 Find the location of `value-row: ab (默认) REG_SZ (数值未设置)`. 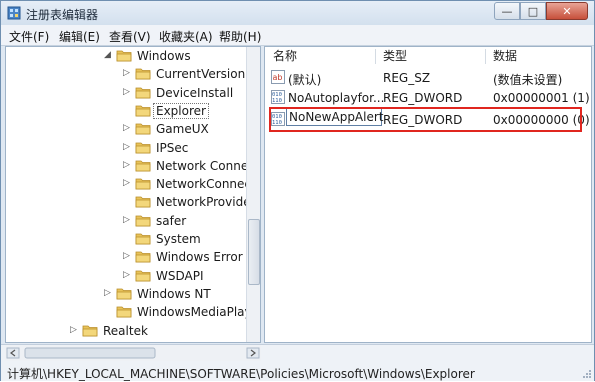

value-row: ab (默认) REG_SZ (数值未设置) is located at coordinates (428, 78).